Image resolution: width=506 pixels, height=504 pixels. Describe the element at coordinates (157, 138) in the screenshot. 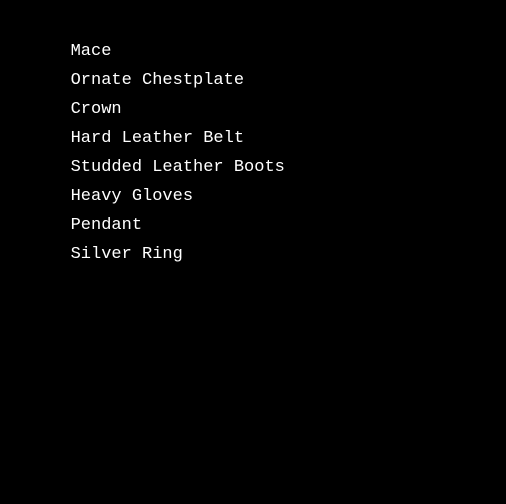

I see `list-item-label: Hard Leather Belt` at that location.